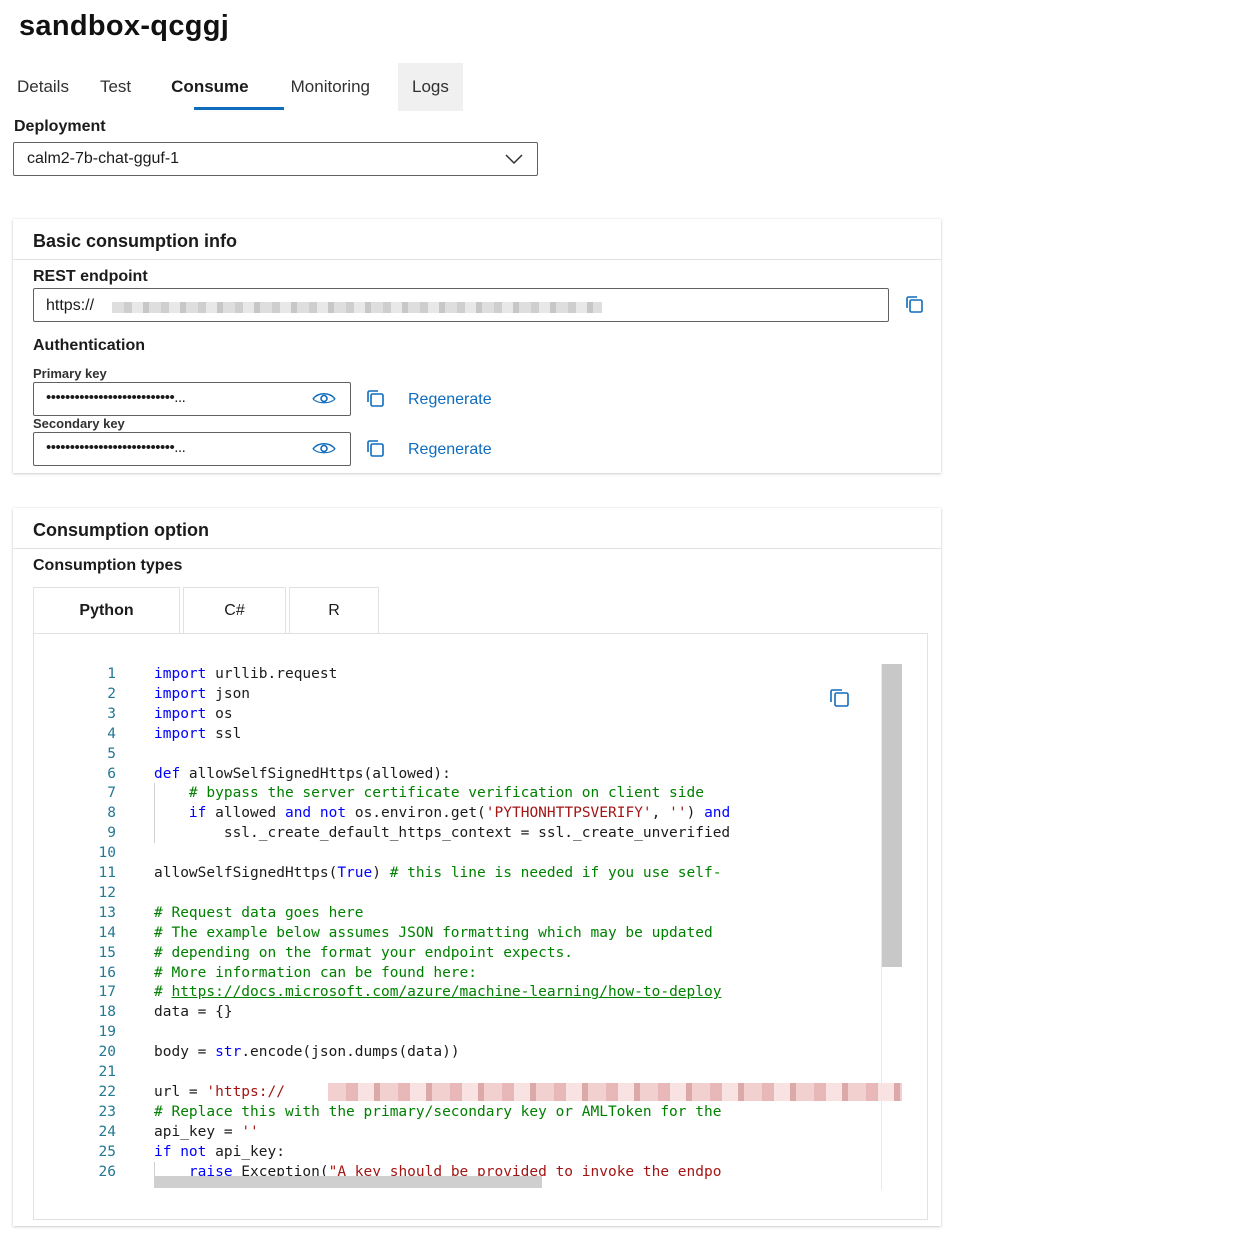 This screenshot has height=1239, width=1239. What do you see at coordinates (219, 1151) in the screenshot?
I see `code-text: if not api_key:` at bounding box center [219, 1151].